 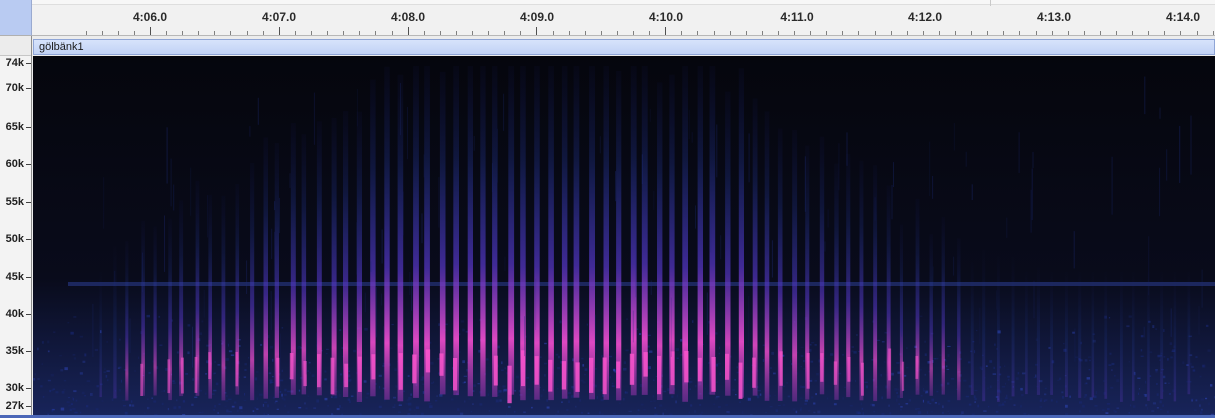 What do you see at coordinates (624, 47) in the screenshot?
I see `track-header: gölbänk1` at bounding box center [624, 47].